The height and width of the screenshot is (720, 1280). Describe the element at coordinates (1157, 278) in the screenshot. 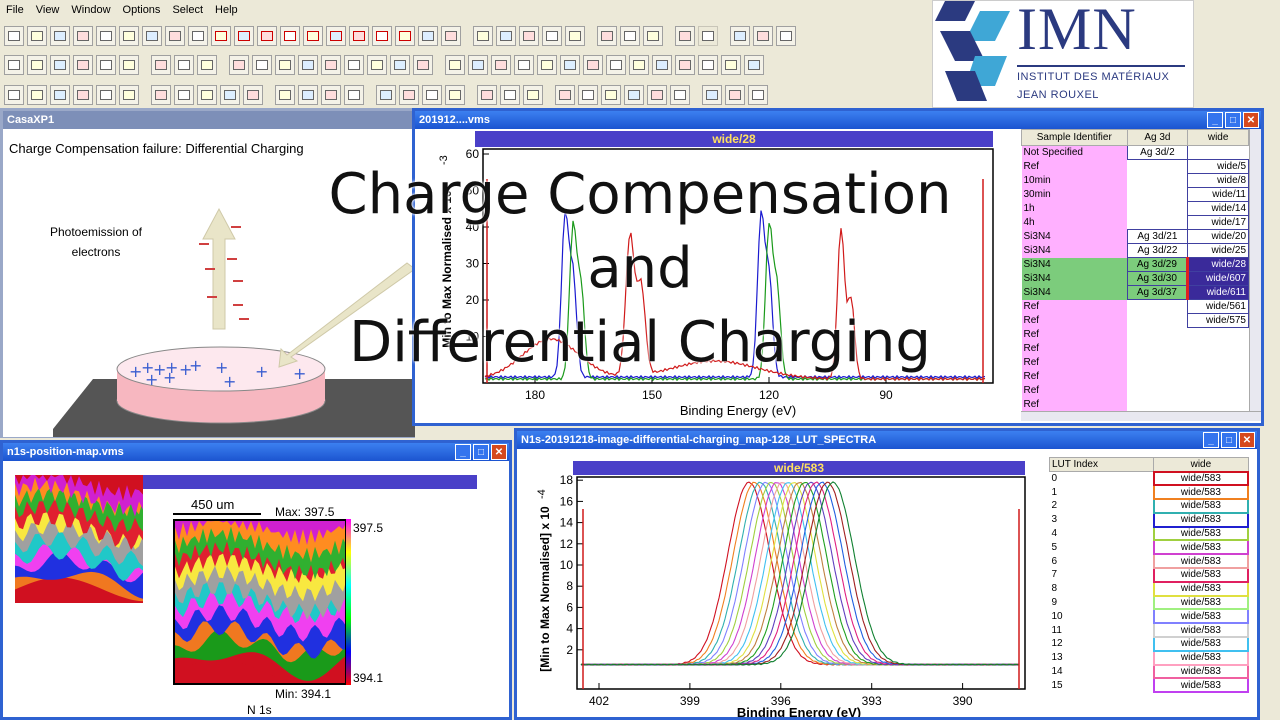

I see `table-cell: Ag 3d/30` at that location.